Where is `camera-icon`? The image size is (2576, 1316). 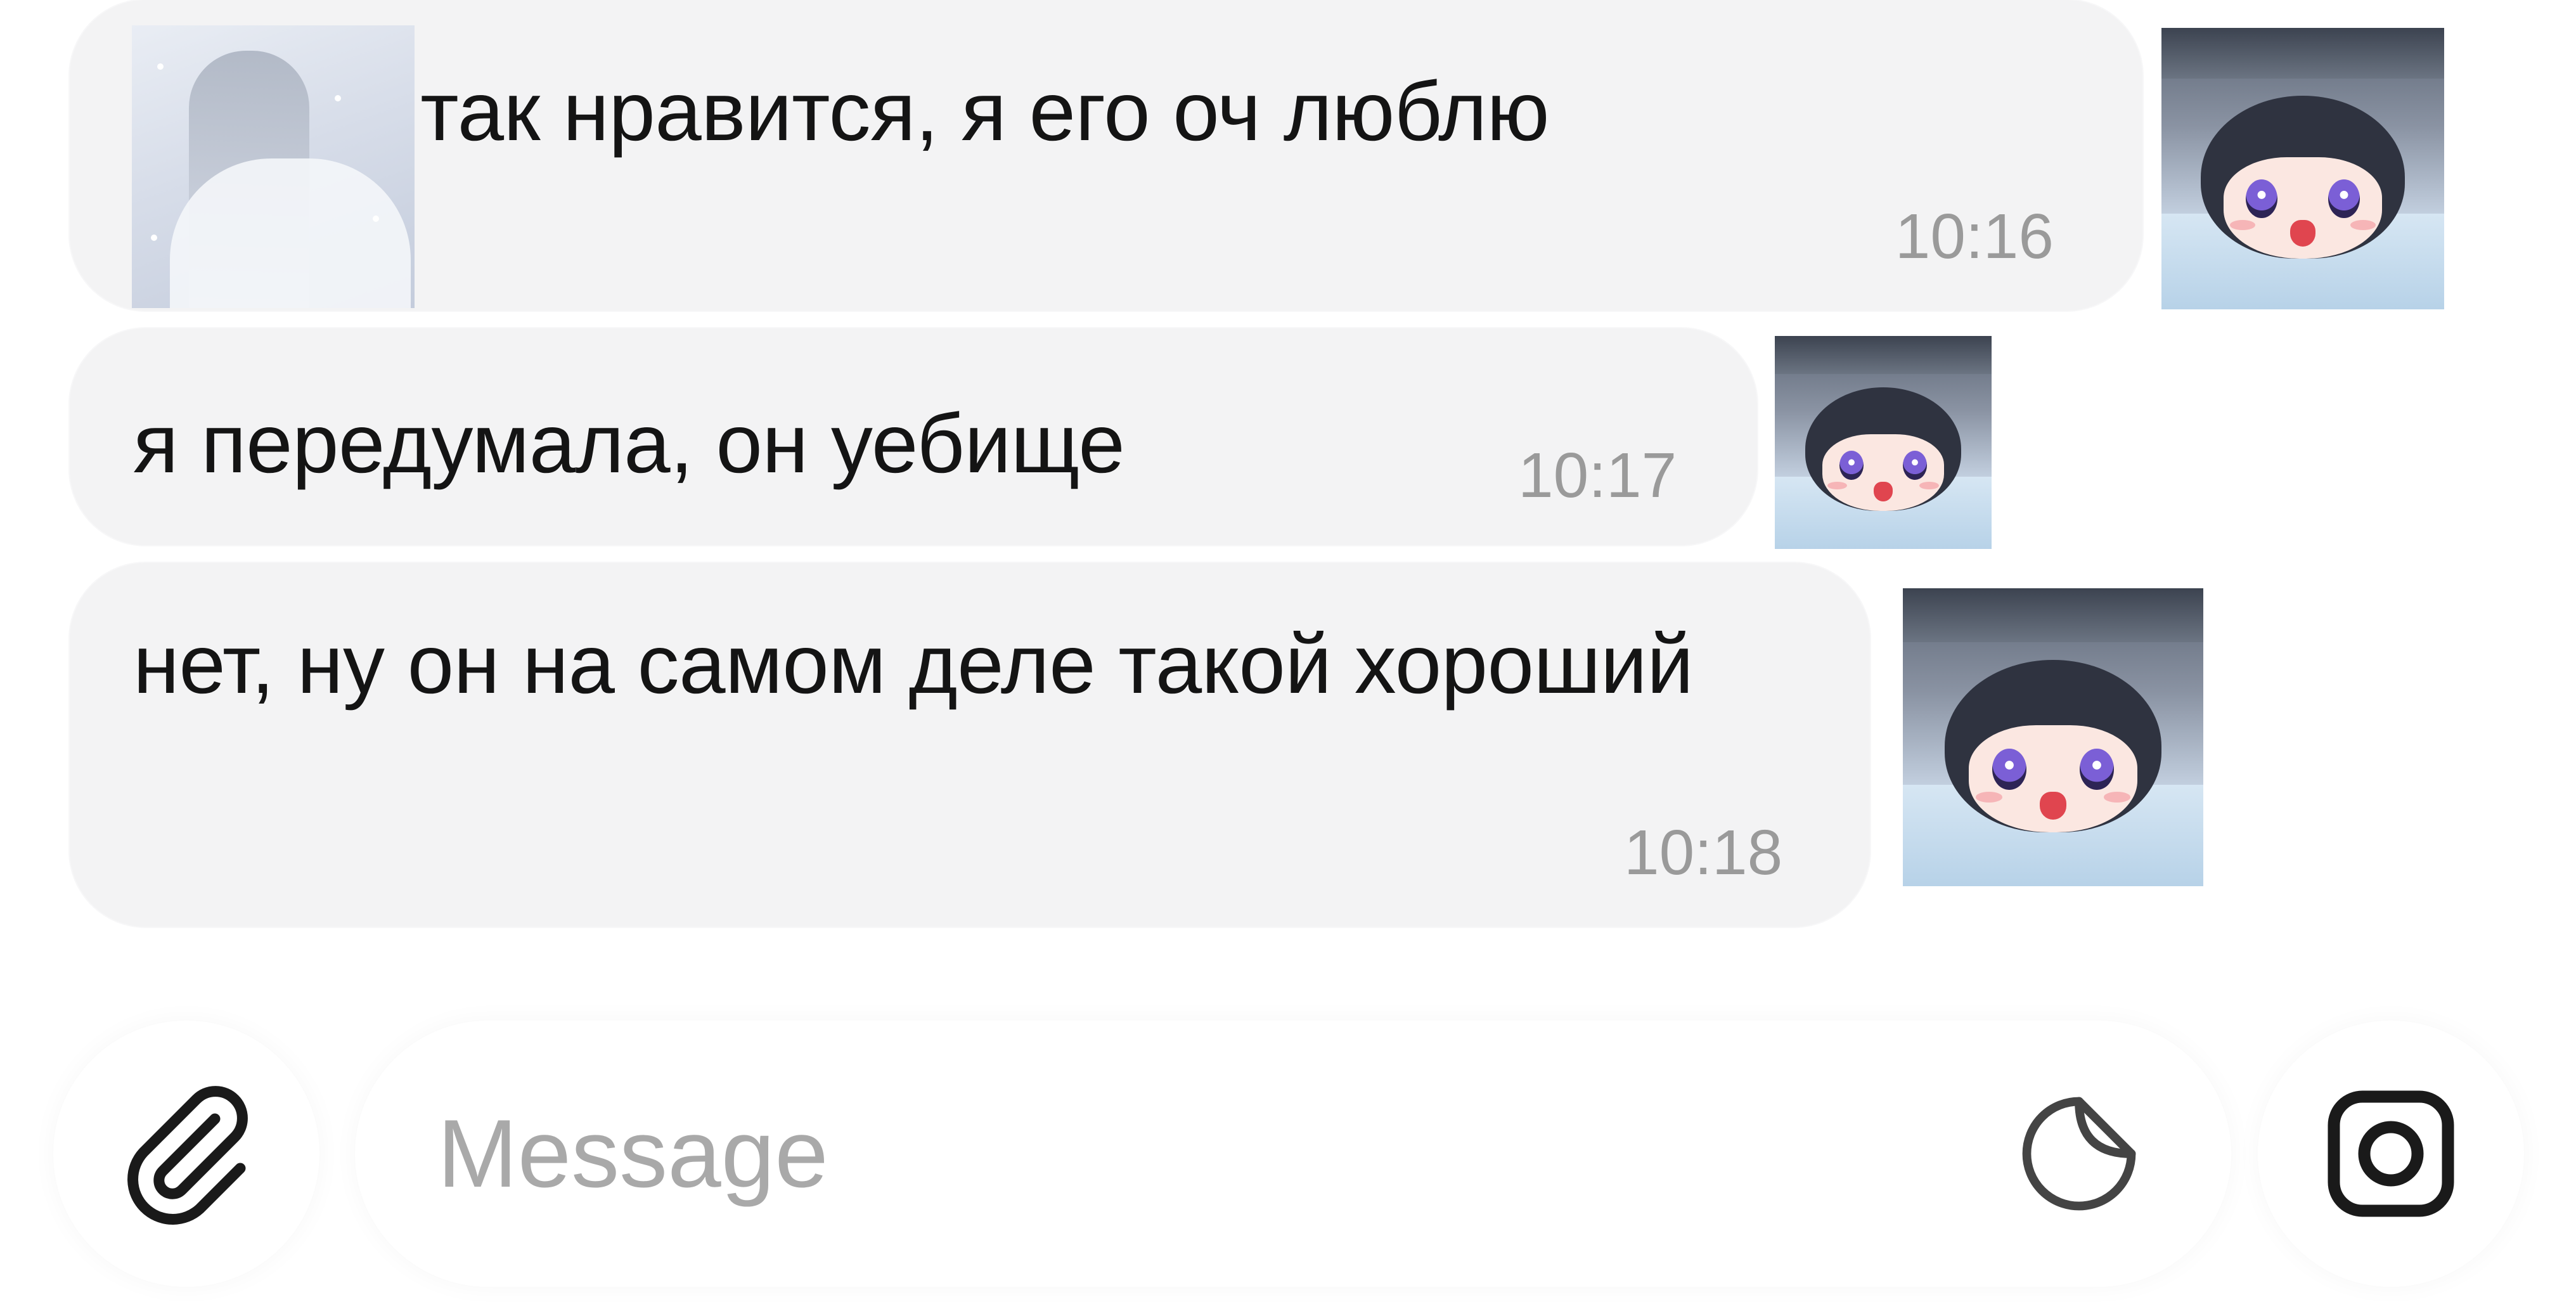 camera-icon is located at coordinates (2391, 1153).